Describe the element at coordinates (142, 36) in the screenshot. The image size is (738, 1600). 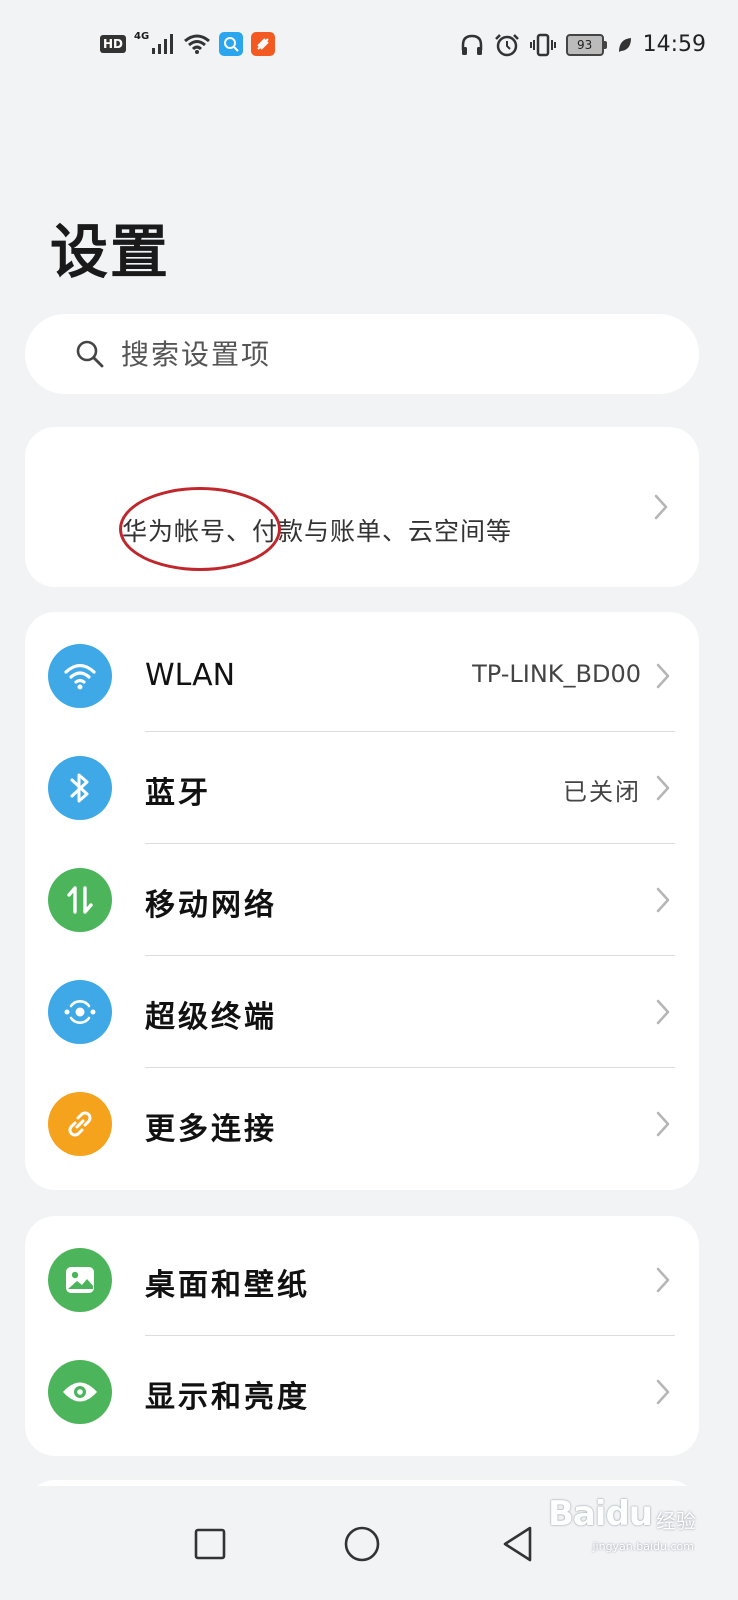
I see `network-type: 4G` at that location.